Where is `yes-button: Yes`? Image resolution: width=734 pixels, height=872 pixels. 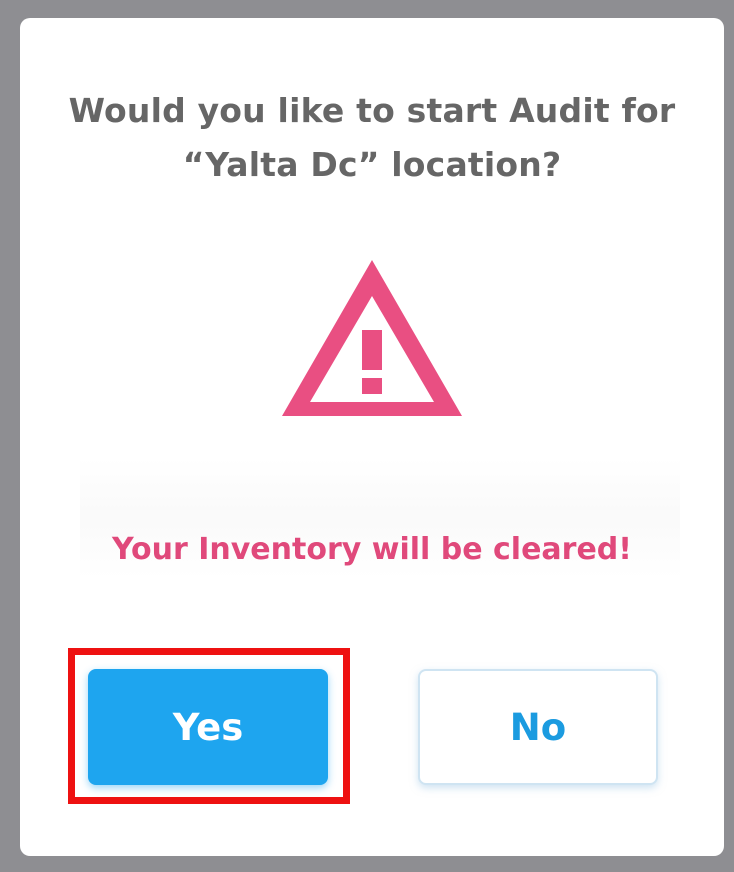 yes-button: Yes is located at coordinates (208, 727).